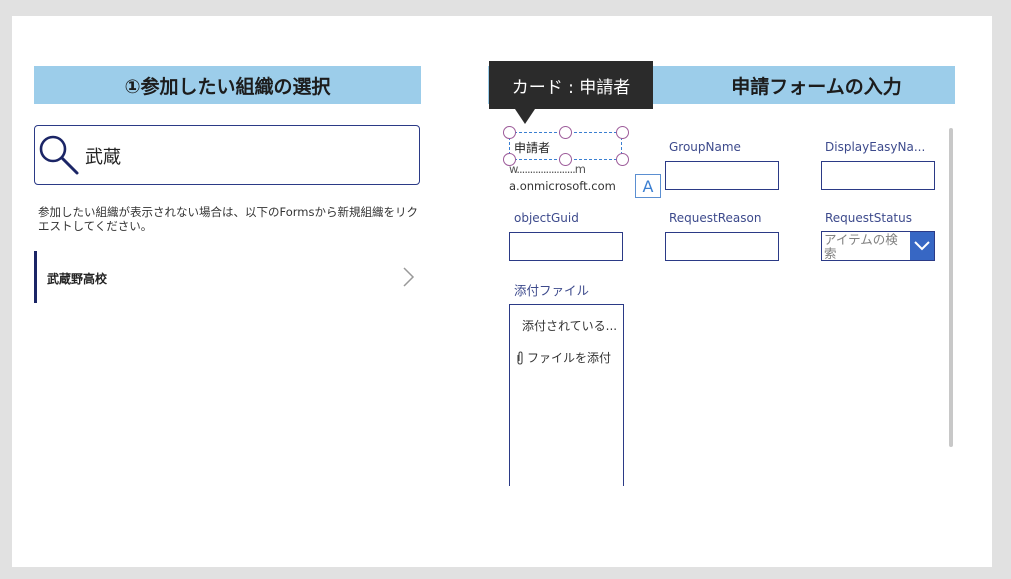  Describe the element at coordinates (705, 147) in the screenshot. I see `group-name-label: GroupName` at that location.